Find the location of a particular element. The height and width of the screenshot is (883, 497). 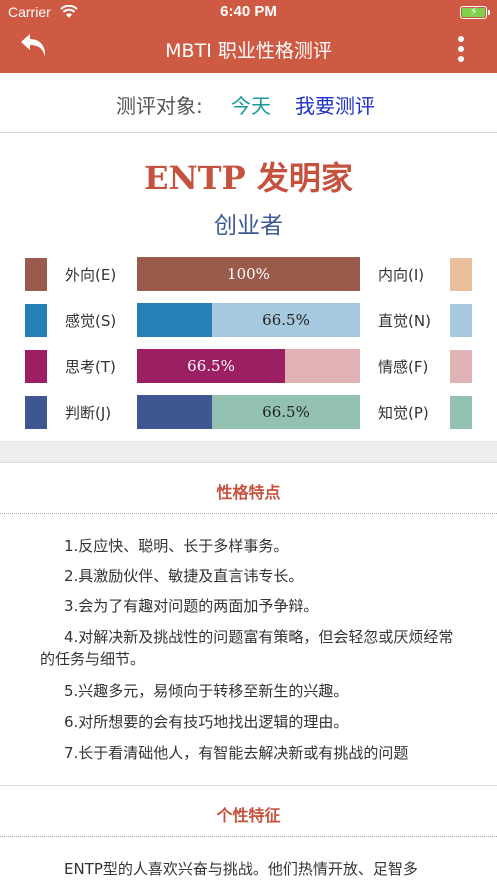

left-trait-label: 思考(T) is located at coordinates (90, 367).